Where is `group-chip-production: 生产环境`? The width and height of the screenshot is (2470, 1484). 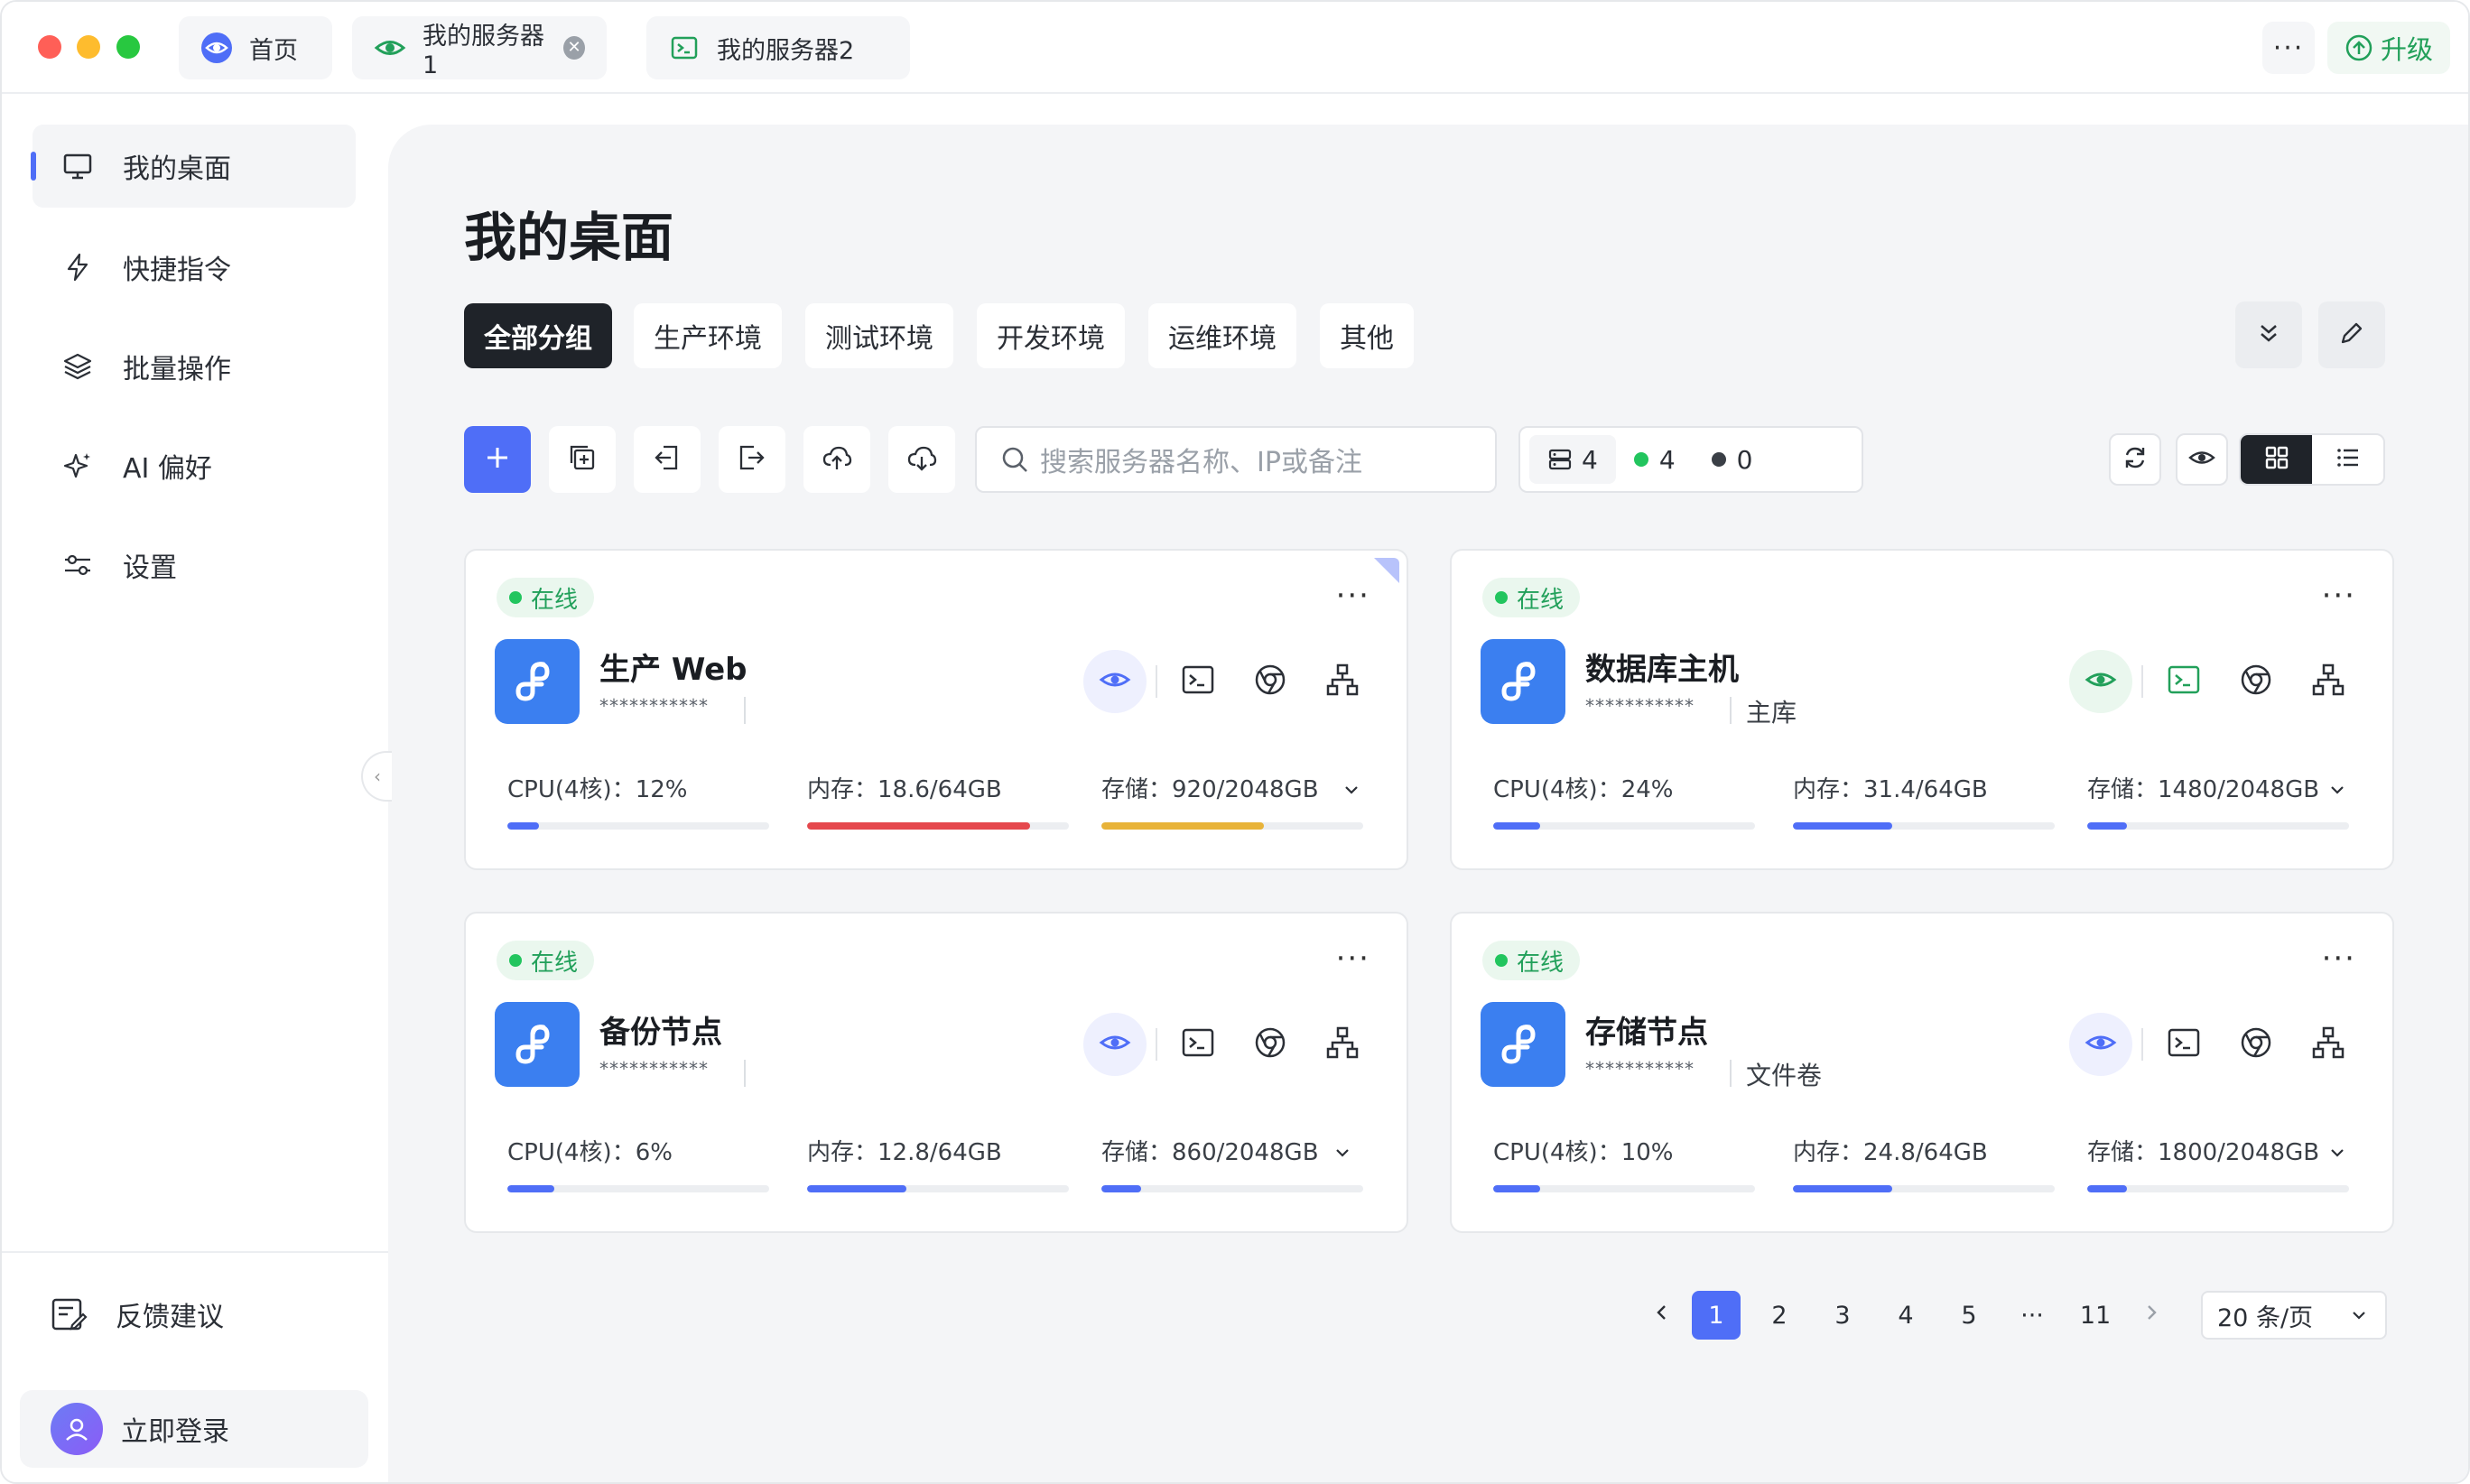
group-chip-production: 生产环境 is located at coordinates (708, 335).